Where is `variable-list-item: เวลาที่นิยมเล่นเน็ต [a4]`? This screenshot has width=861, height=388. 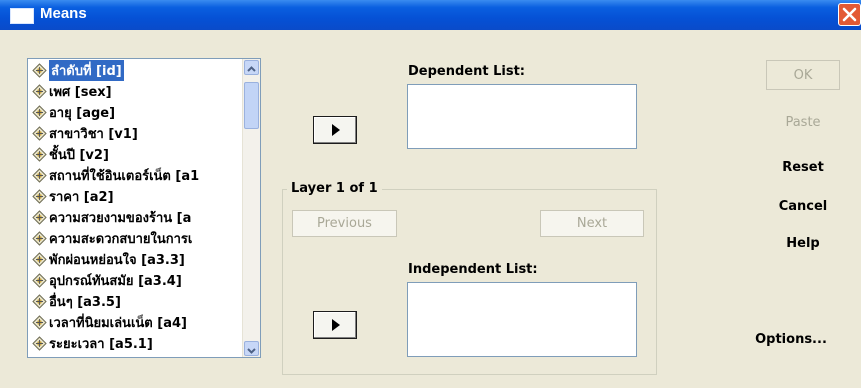
variable-list-item: เวลาที่นิยมเล่นเน็ต [a4] is located at coordinates (134, 322).